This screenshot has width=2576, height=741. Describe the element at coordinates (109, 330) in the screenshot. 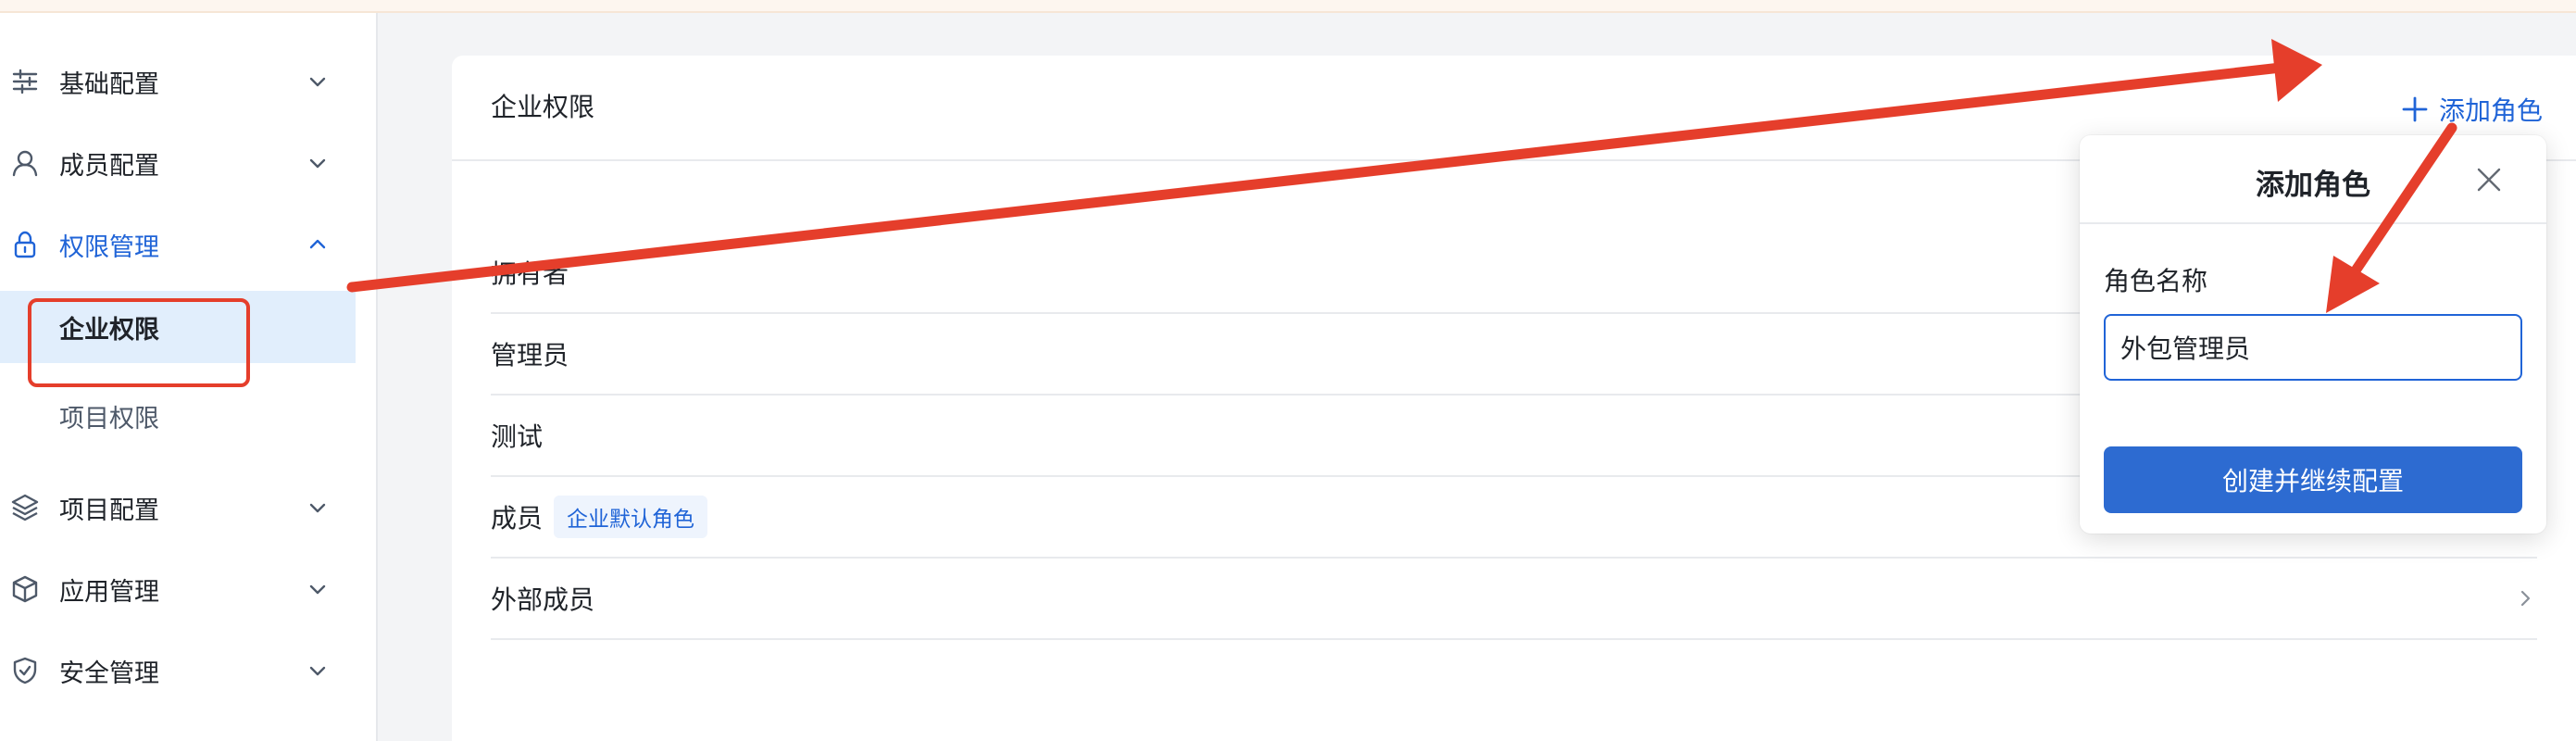

I see `sidebar-subitem-label: 企业权限` at that location.